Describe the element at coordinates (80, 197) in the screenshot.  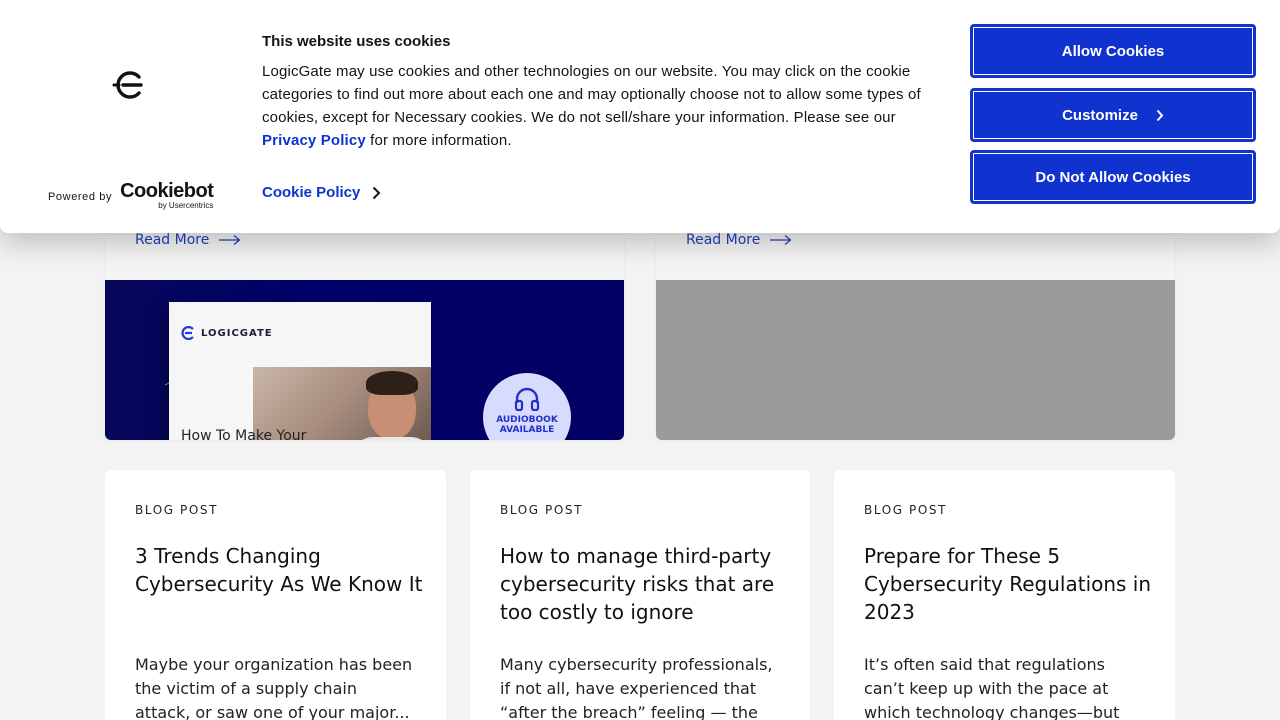
I see `powered-by-label: Powered by` at that location.